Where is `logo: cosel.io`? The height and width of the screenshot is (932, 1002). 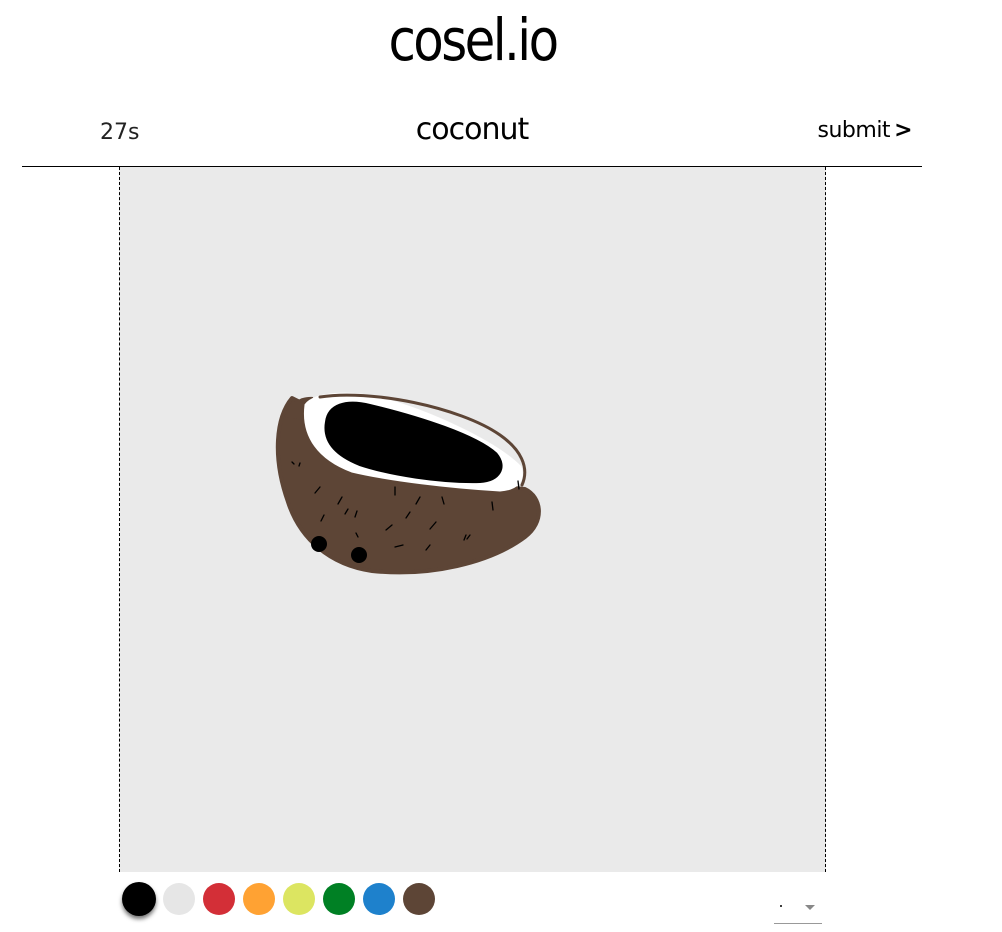 logo: cosel.io is located at coordinates (473, 40).